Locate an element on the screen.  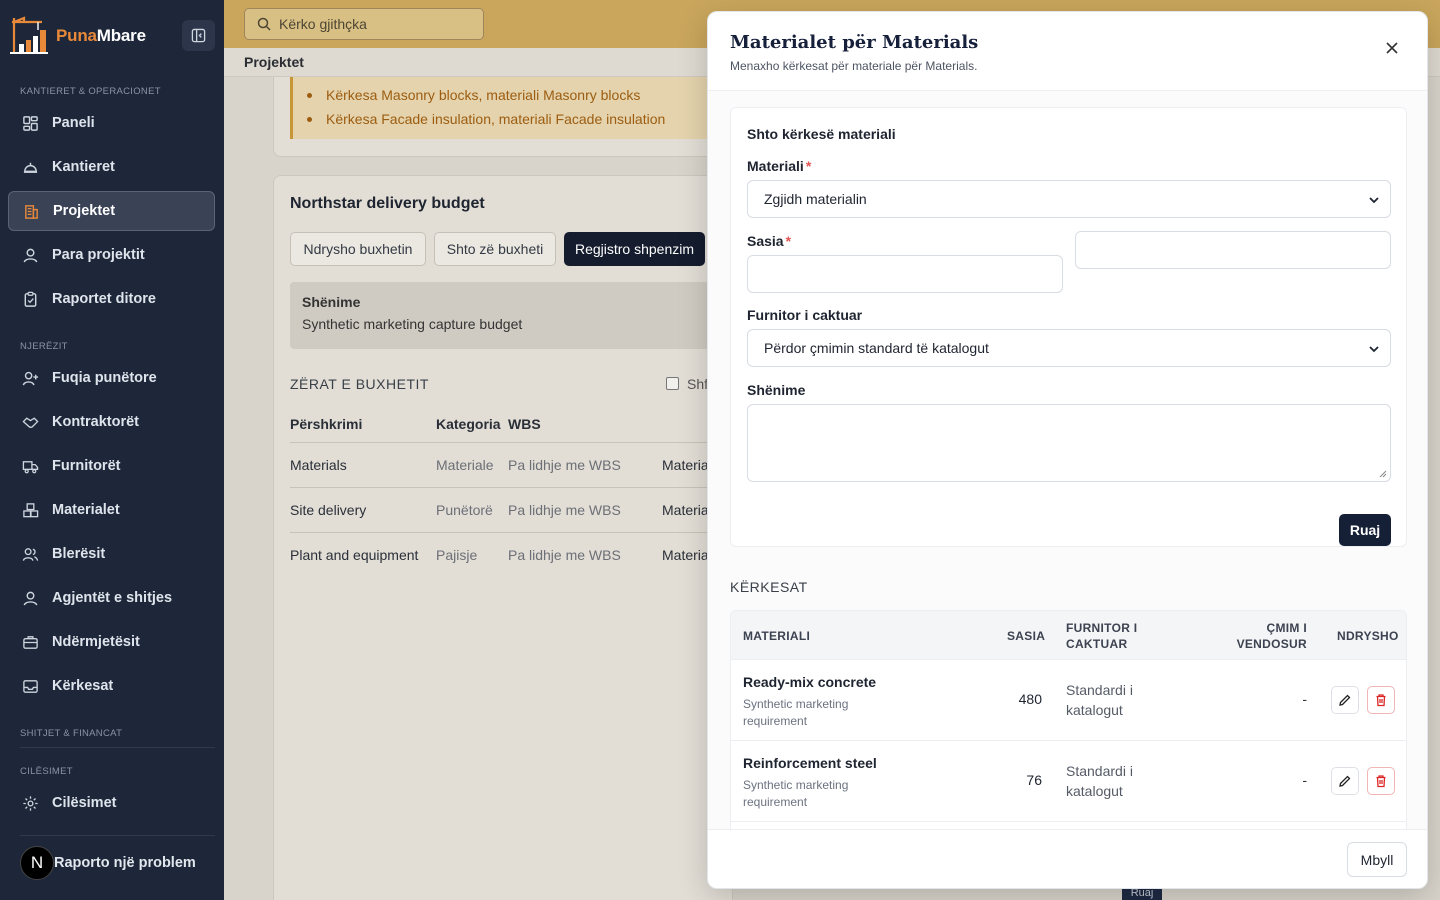
quantity-input is located at coordinates (905, 274).